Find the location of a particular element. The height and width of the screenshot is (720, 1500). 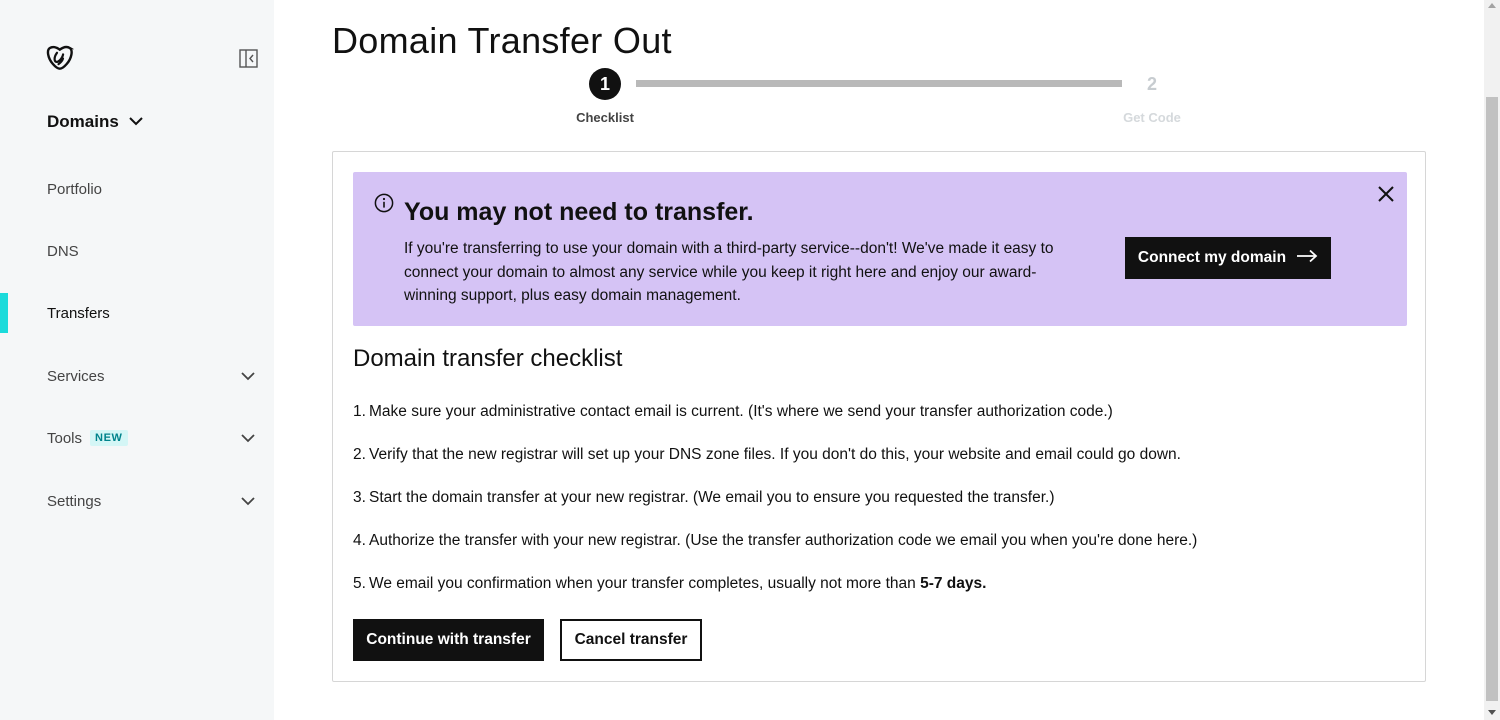

list-item-number: 4. is located at coordinates (359, 540).